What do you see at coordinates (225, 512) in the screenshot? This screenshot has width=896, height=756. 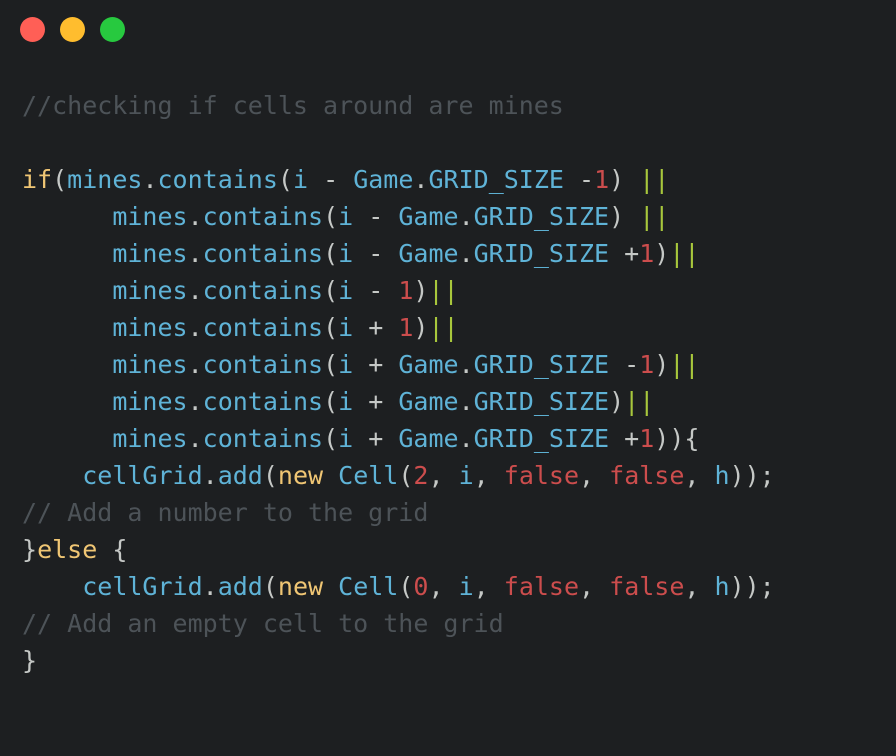 I see `code-token-comment: // Add a number to the grid` at bounding box center [225, 512].